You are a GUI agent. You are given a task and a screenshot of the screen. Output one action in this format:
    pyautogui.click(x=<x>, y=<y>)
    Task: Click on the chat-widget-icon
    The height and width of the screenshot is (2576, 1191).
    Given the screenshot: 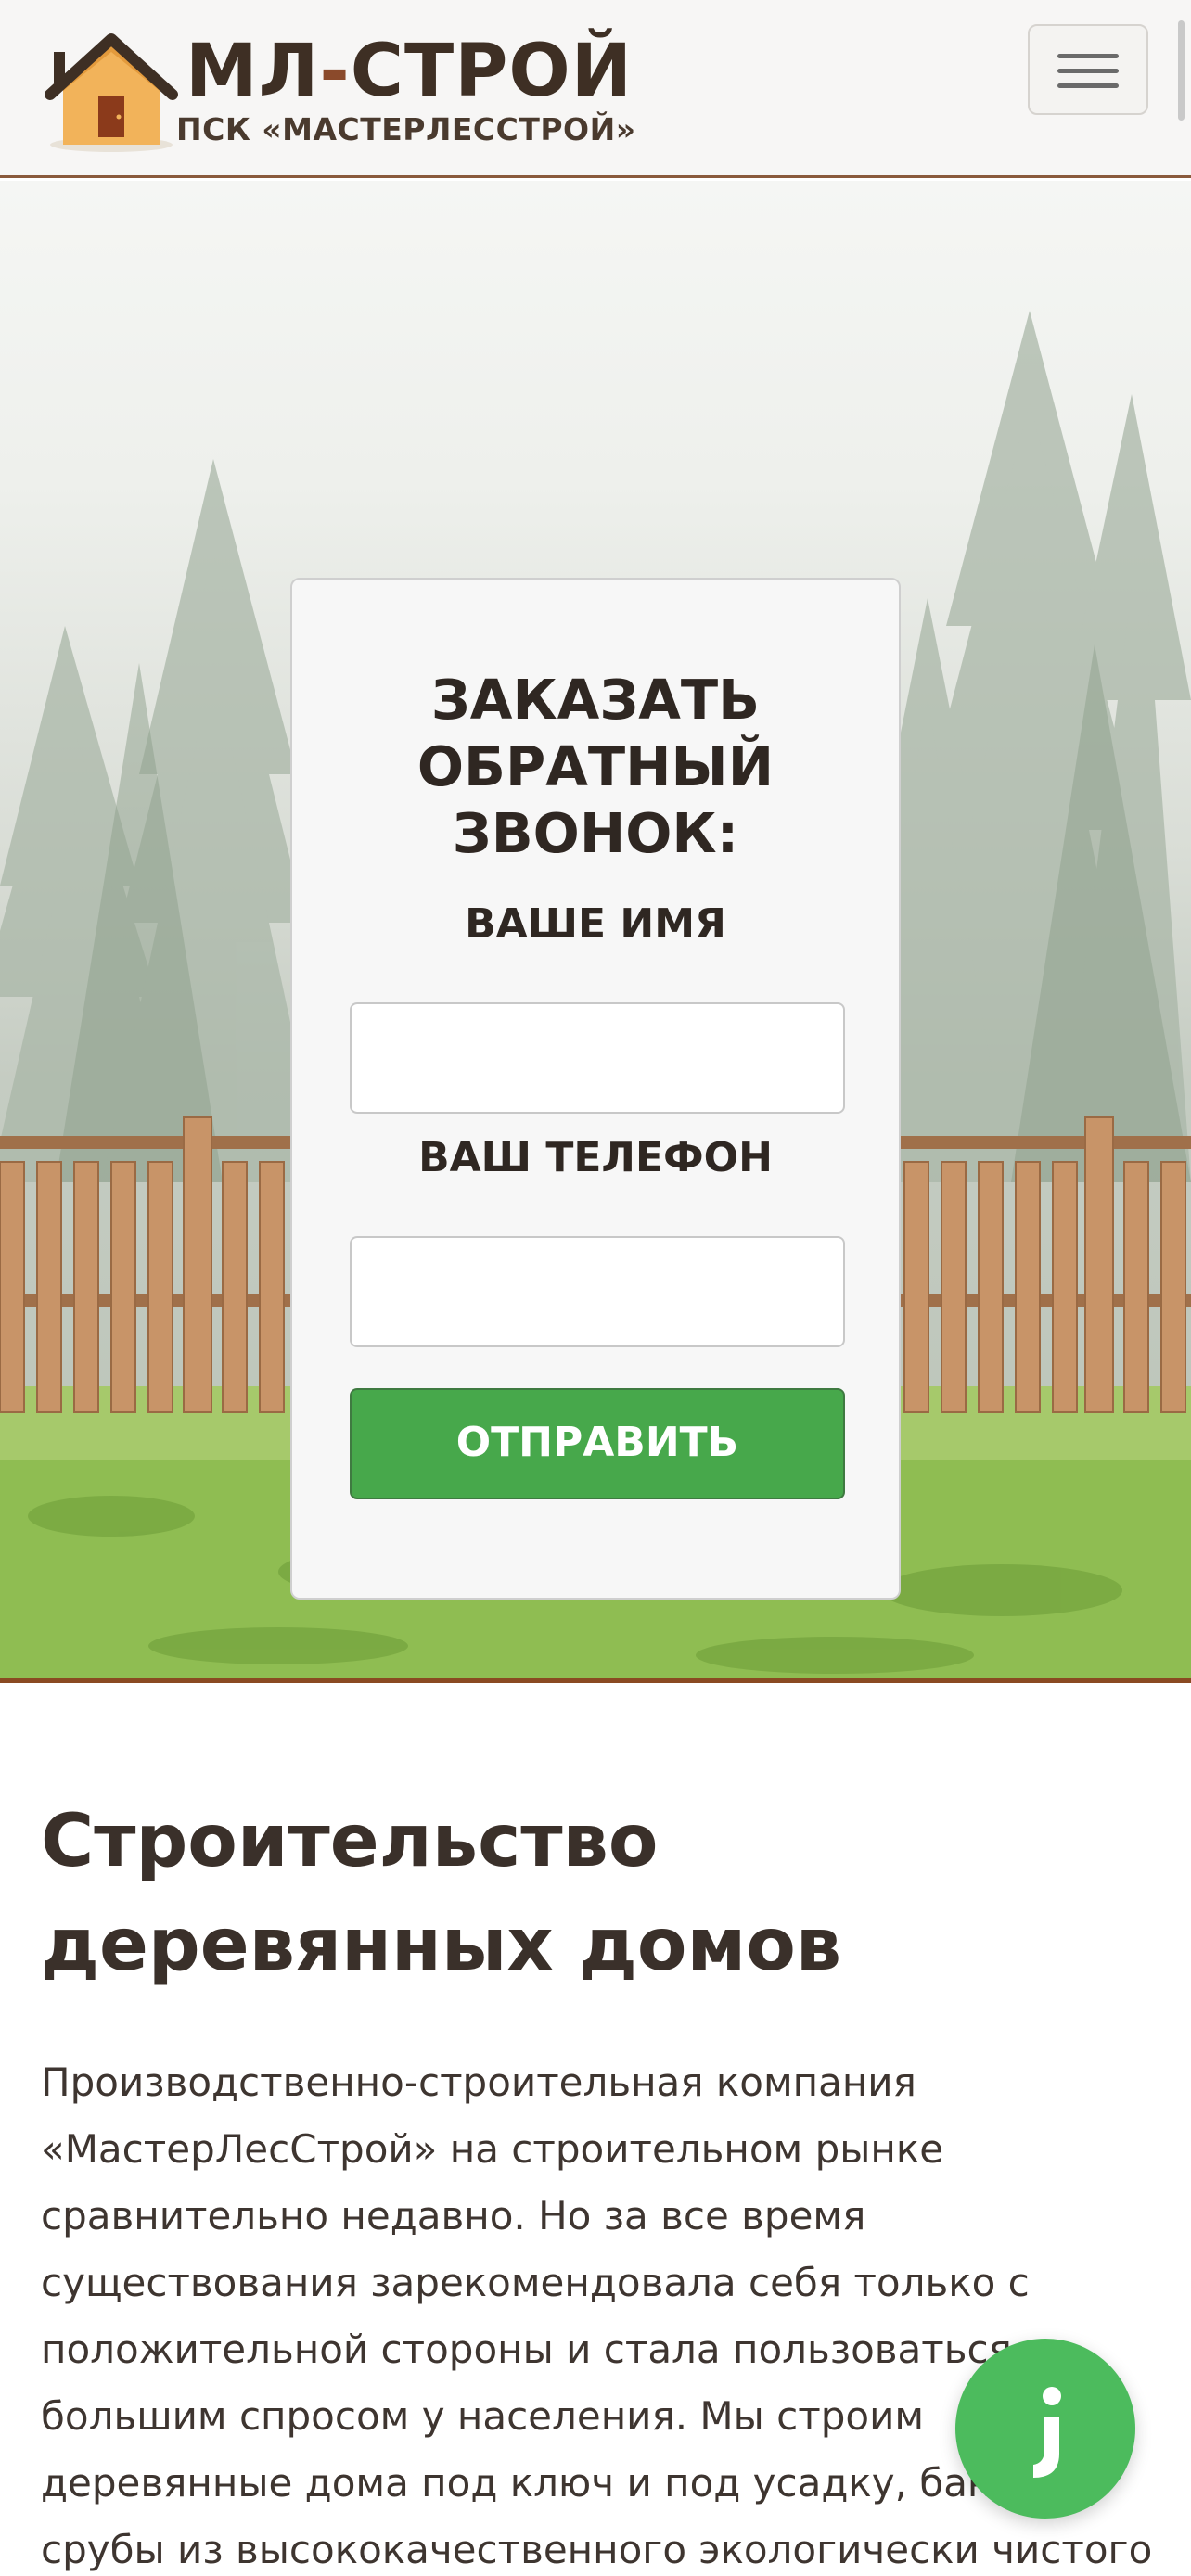 What is the action you would take?
    pyautogui.click(x=1047, y=2433)
    